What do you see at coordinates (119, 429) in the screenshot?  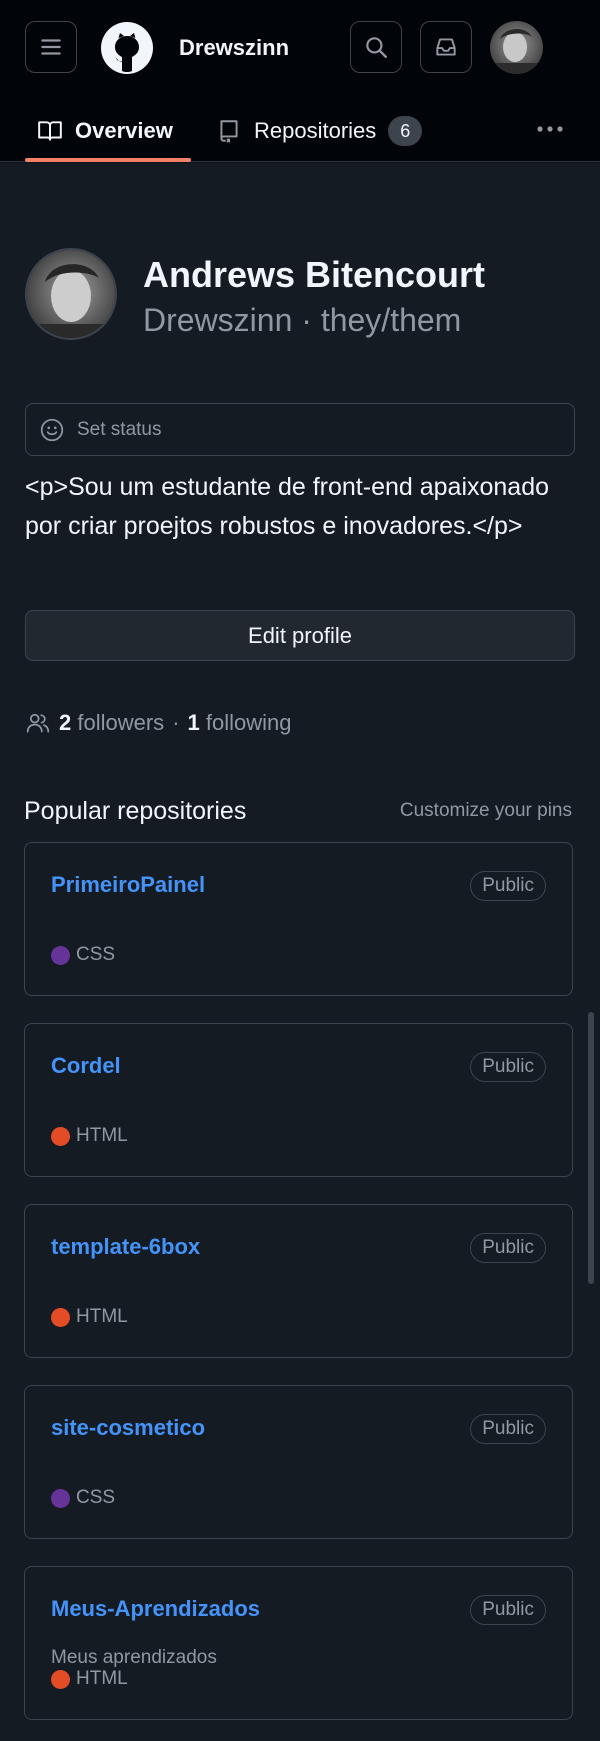 I see `set-status-label: Set status` at bounding box center [119, 429].